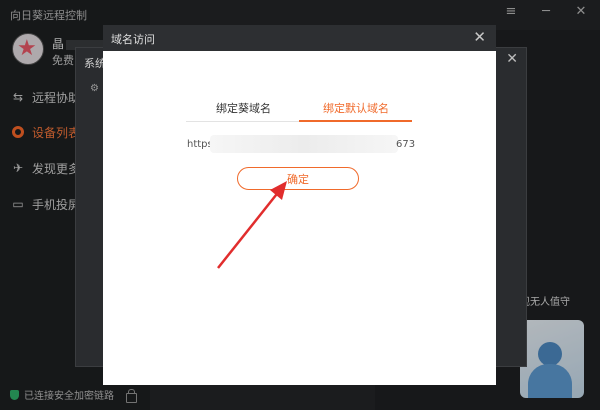  I want to click on annotation-arrow-icon, so click(252, 225).